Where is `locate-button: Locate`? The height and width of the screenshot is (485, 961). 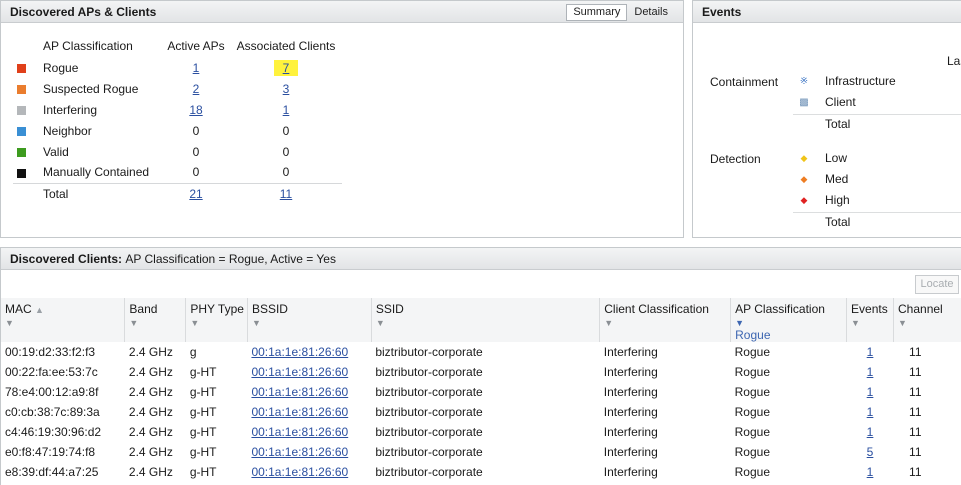
locate-button: Locate is located at coordinates (937, 284).